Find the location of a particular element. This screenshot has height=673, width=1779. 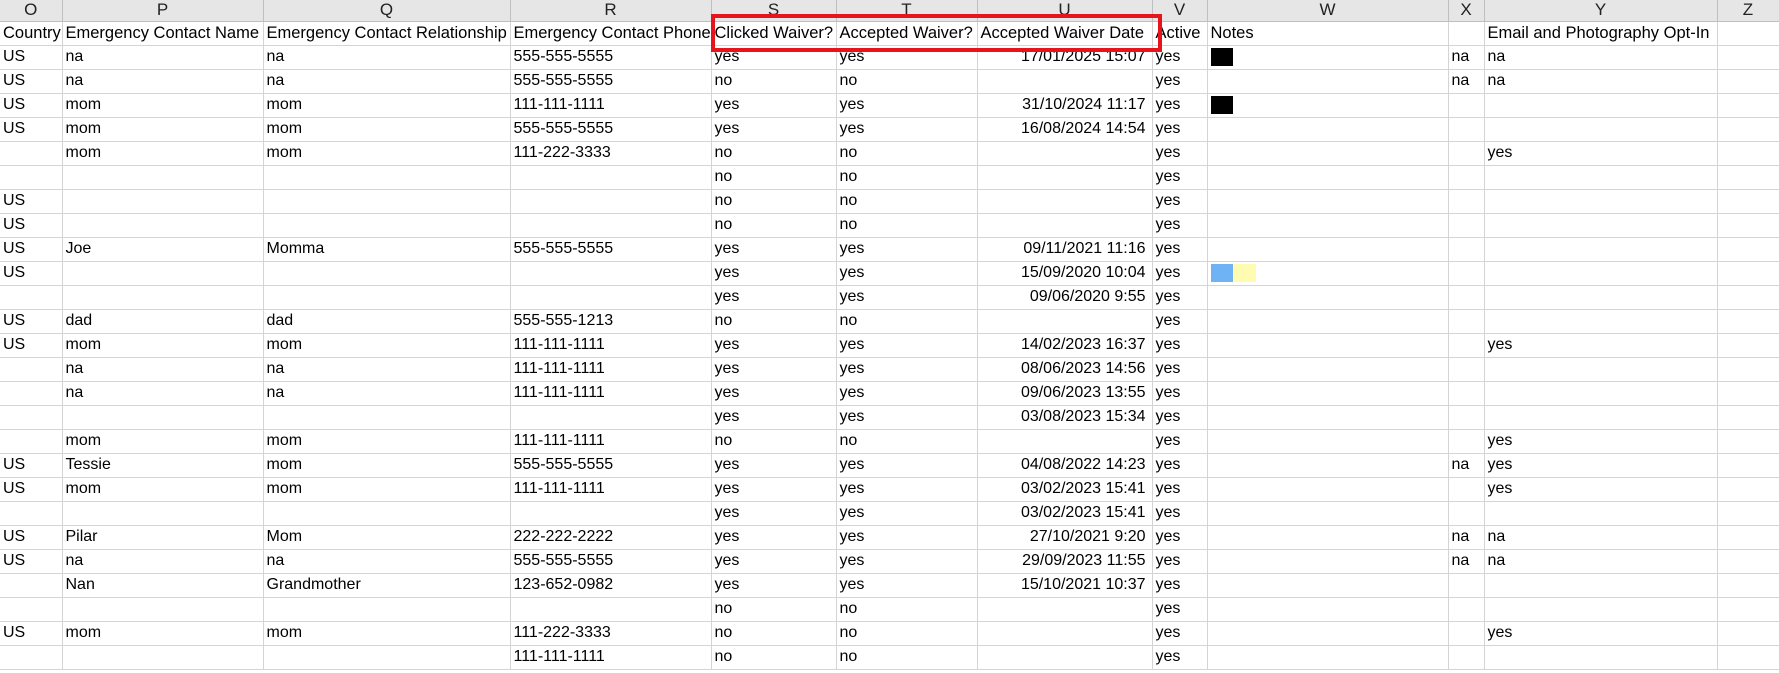

cell-emergency-contact-phone: 111-222-3333 is located at coordinates (611, 153).